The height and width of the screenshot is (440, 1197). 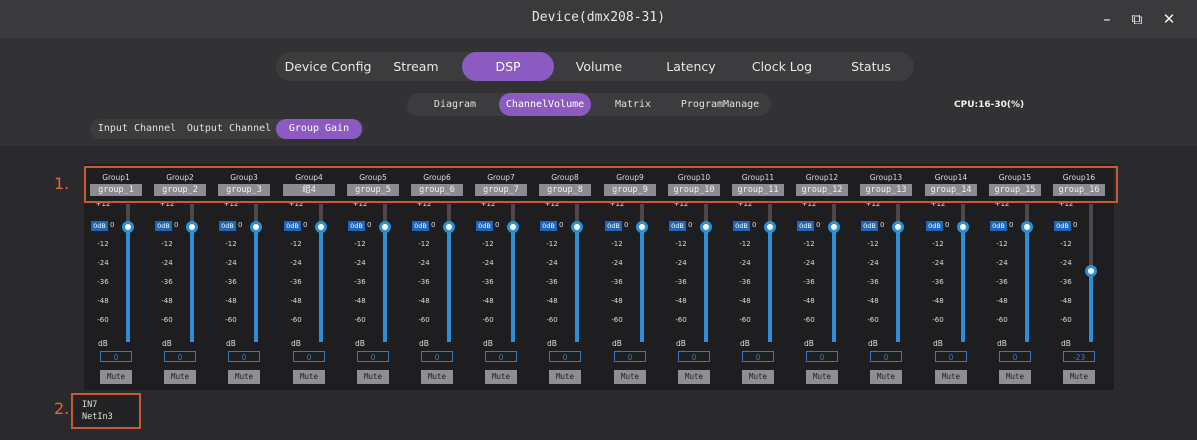 What do you see at coordinates (599, 66) in the screenshot?
I see `tab-volume: Volume` at bounding box center [599, 66].